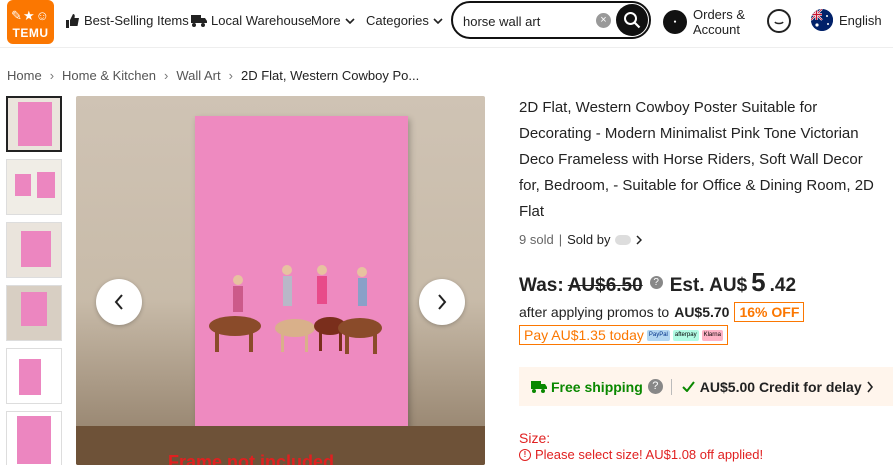 The image size is (893, 465). I want to click on breadcrumb-home: Home, so click(24, 75).